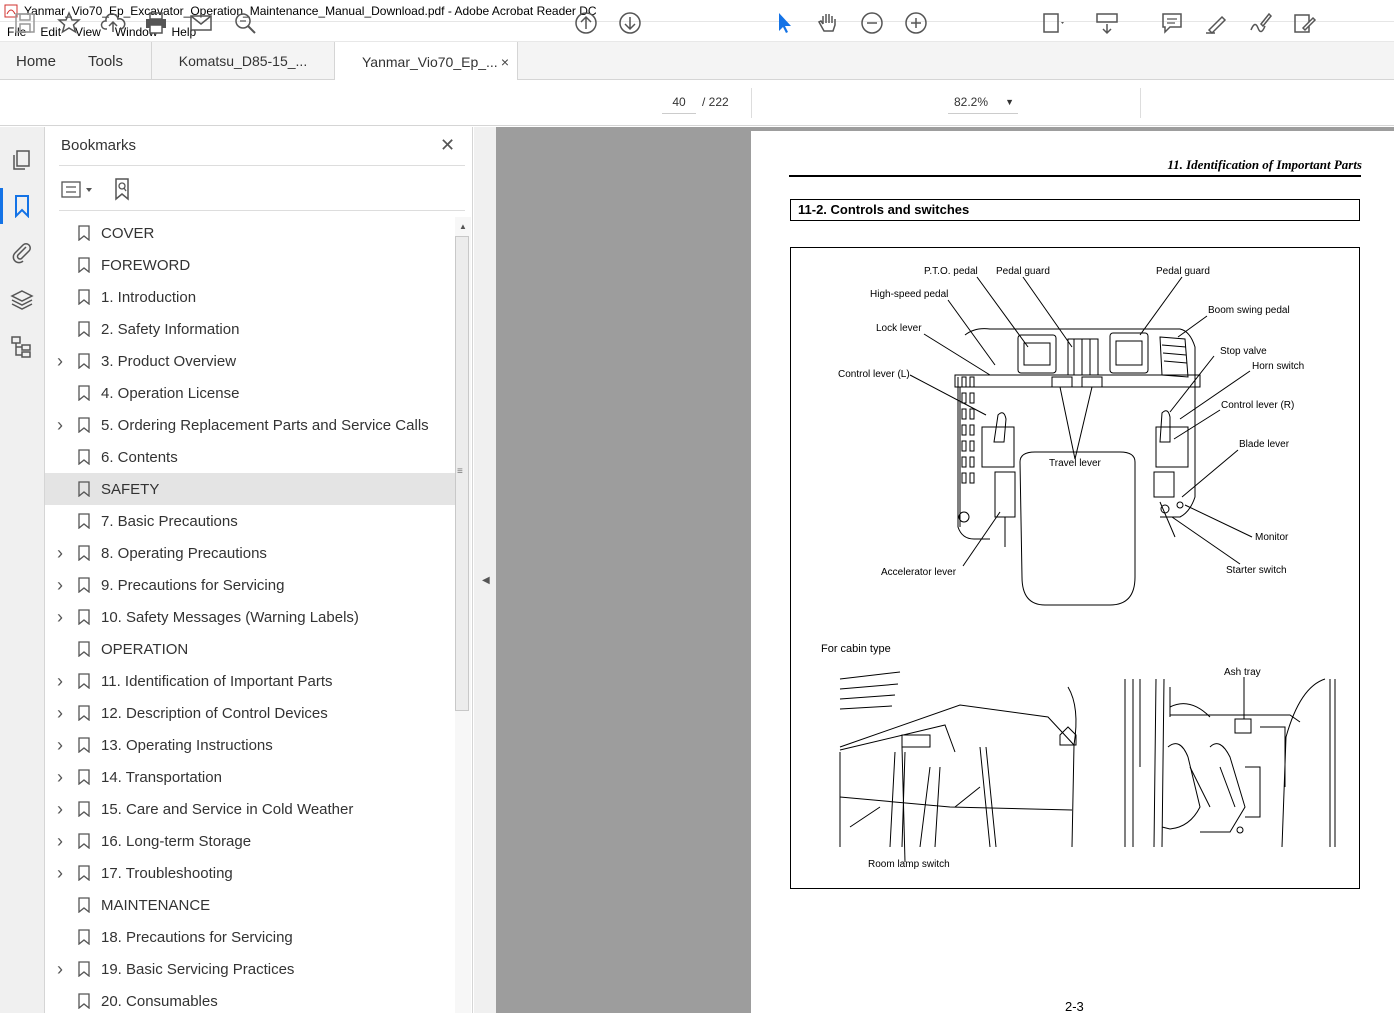 This screenshot has width=1394, height=1017. What do you see at coordinates (586, 23) in the screenshot?
I see `previous-page-icon` at bounding box center [586, 23].